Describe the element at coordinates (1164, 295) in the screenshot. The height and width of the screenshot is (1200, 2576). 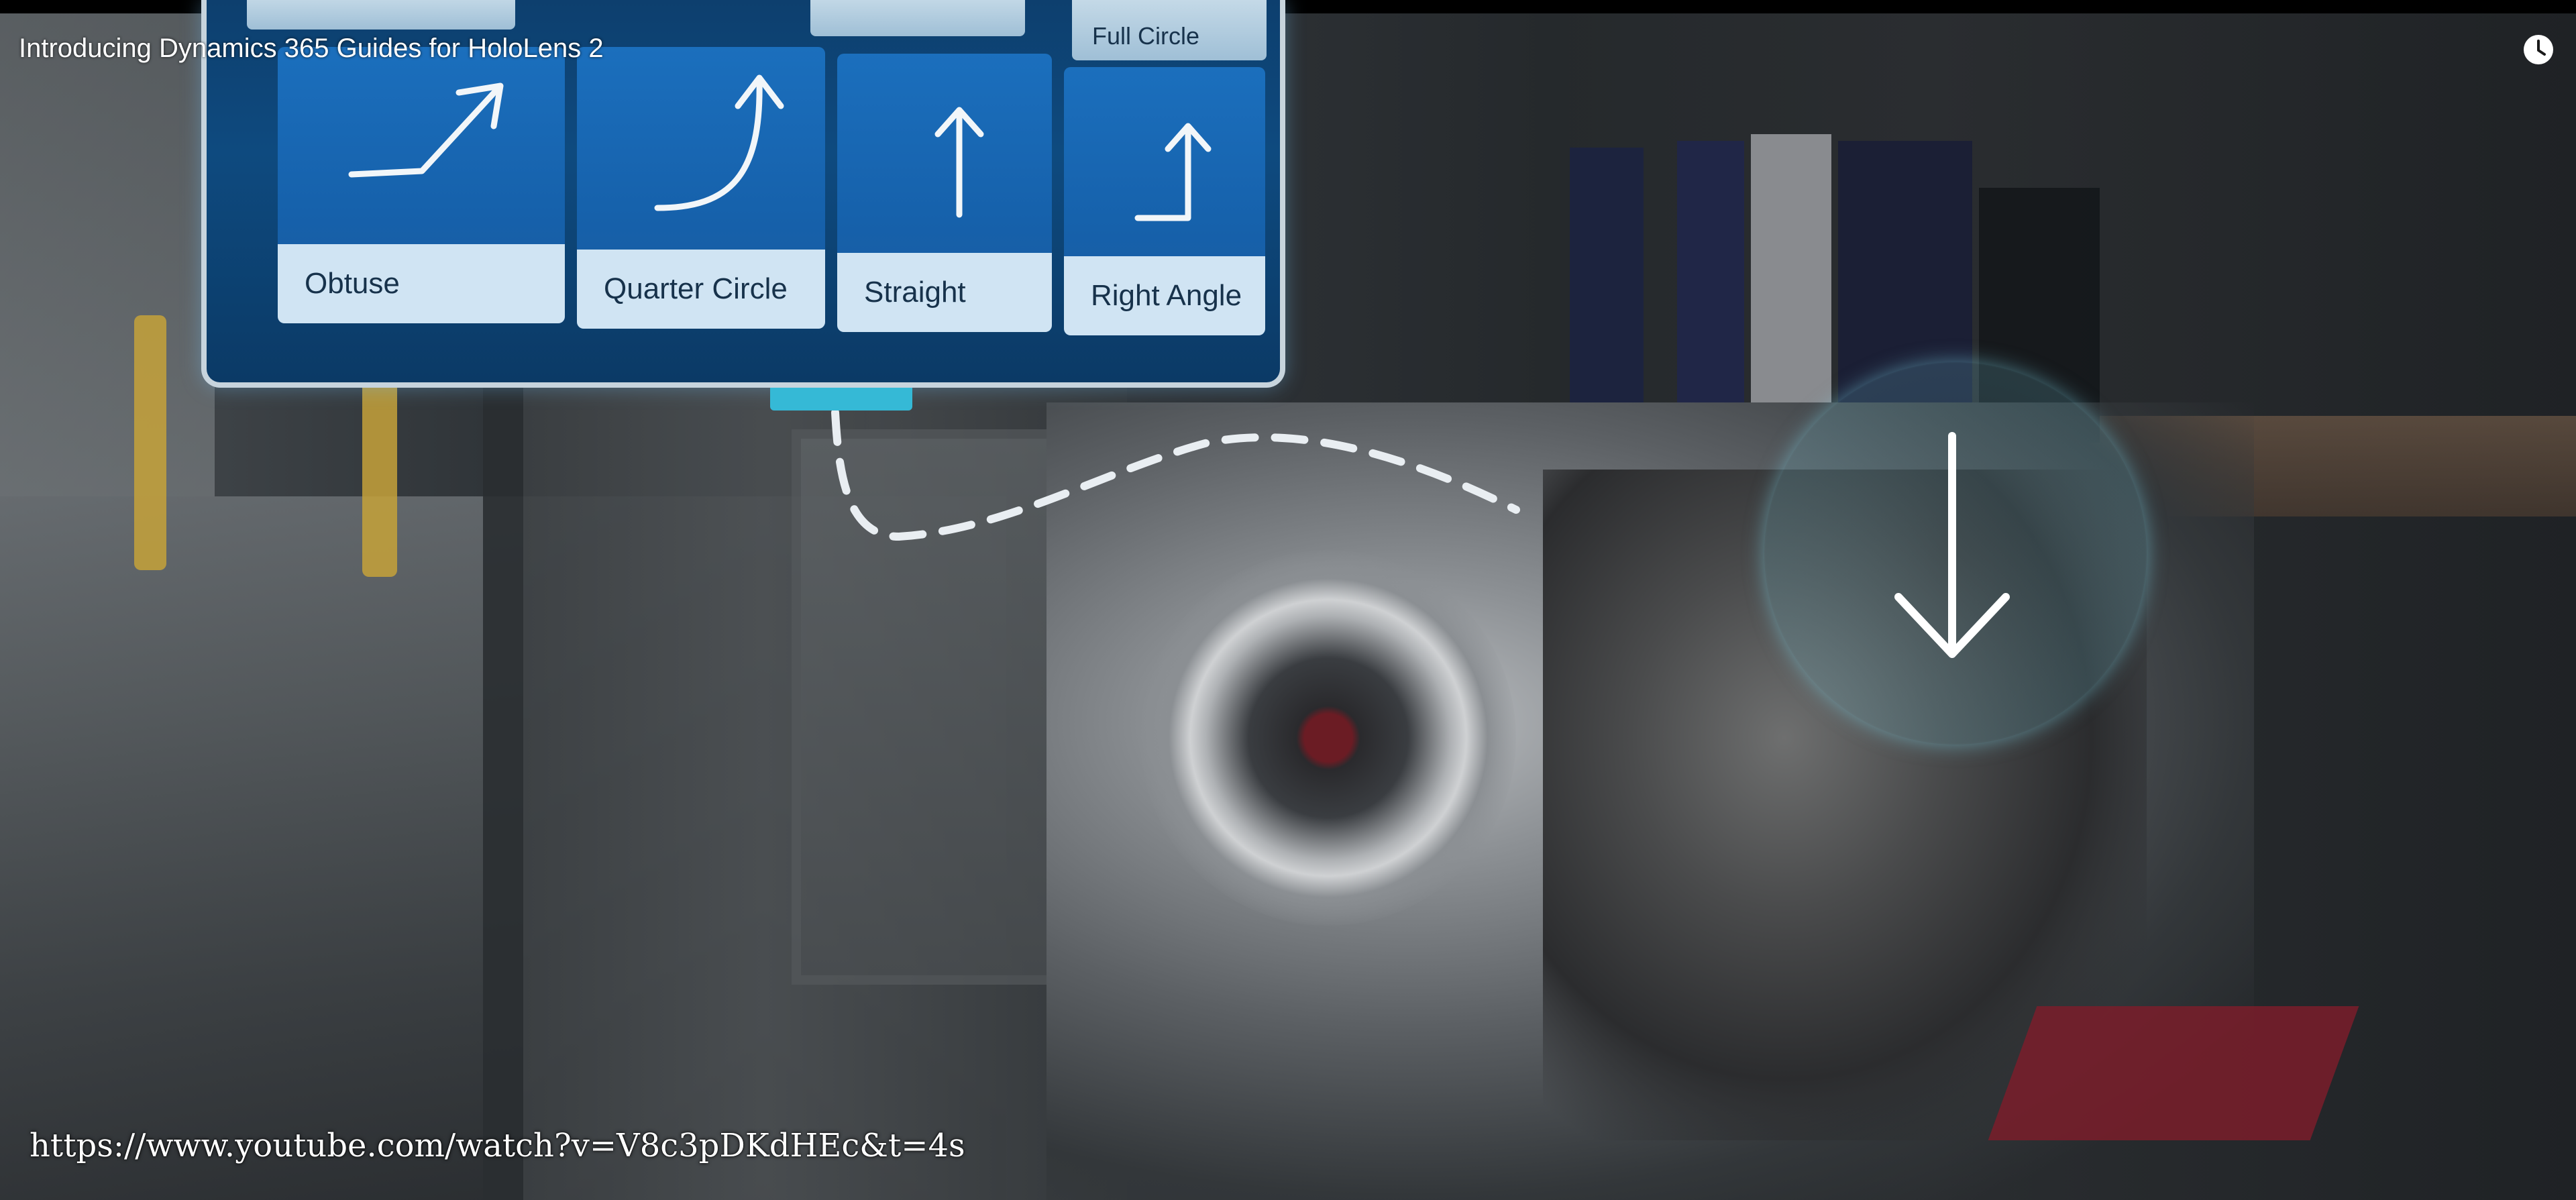
I see `tile-right-angle-label: Right Angle` at that location.